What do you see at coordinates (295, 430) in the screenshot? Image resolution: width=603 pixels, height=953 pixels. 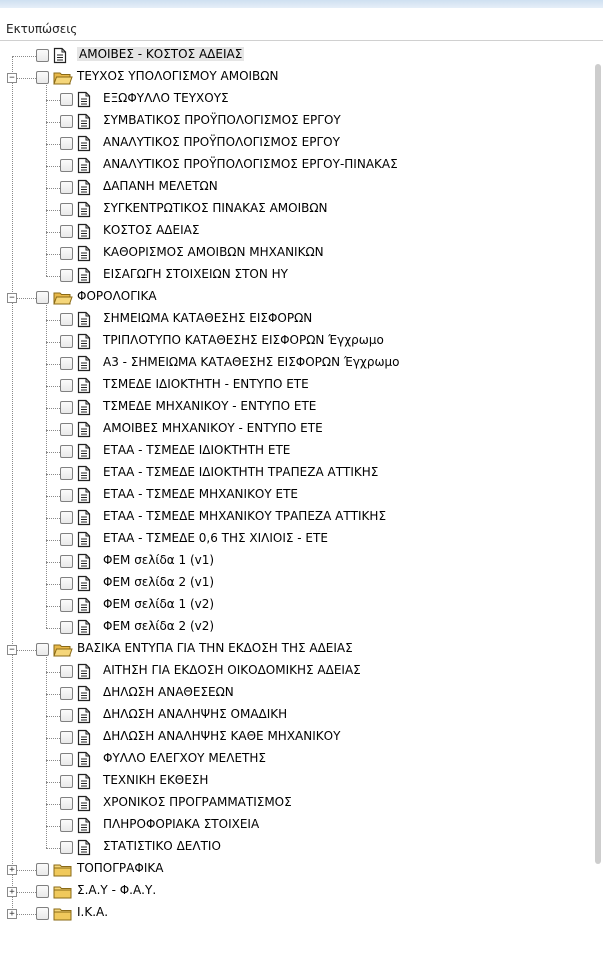 I see `tree-item-row: ΑΜΟΙΒΕΣ ΜΗΧΑΝΙΚΟΥ - ΕΝΤΥΠΟ ΕΤΕ` at bounding box center [295, 430].